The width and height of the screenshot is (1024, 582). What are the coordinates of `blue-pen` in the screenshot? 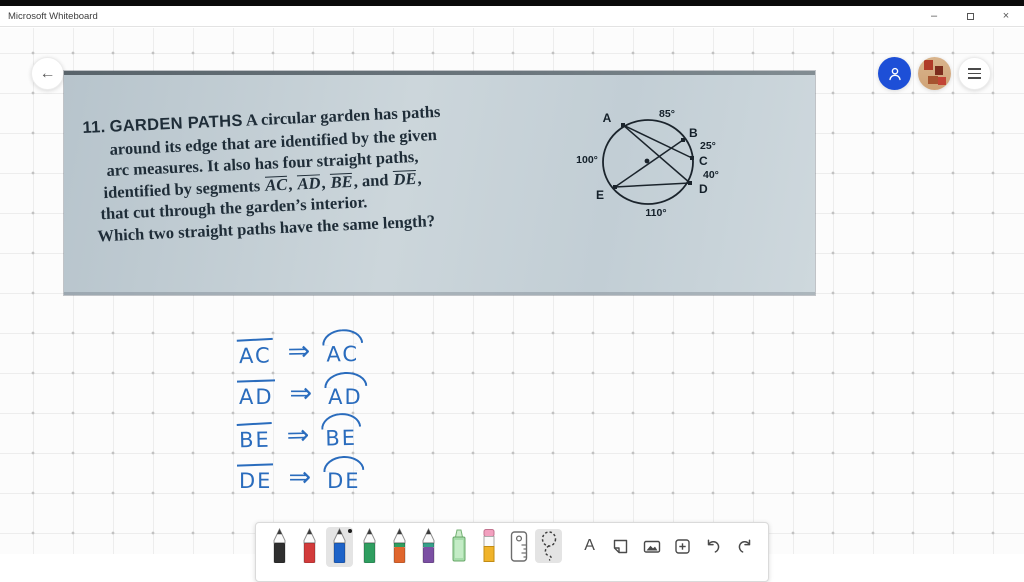 It's located at (339, 547).